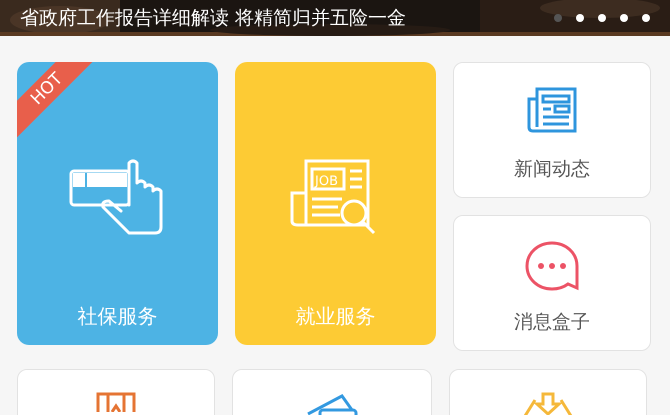 Image resolution: width=670 pixels, height=415 pixels. What do you see at coordinates (118, 316) in the screenshot?
I see `tile-label: 社保服务` at bounding box center [118, 316].